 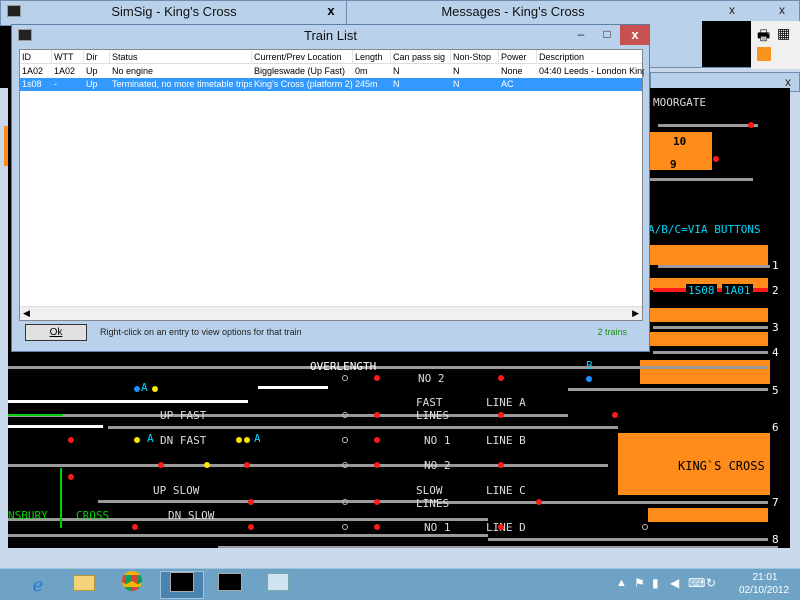 I want to click on command-prompt-icon, so click(x=230, y=585).